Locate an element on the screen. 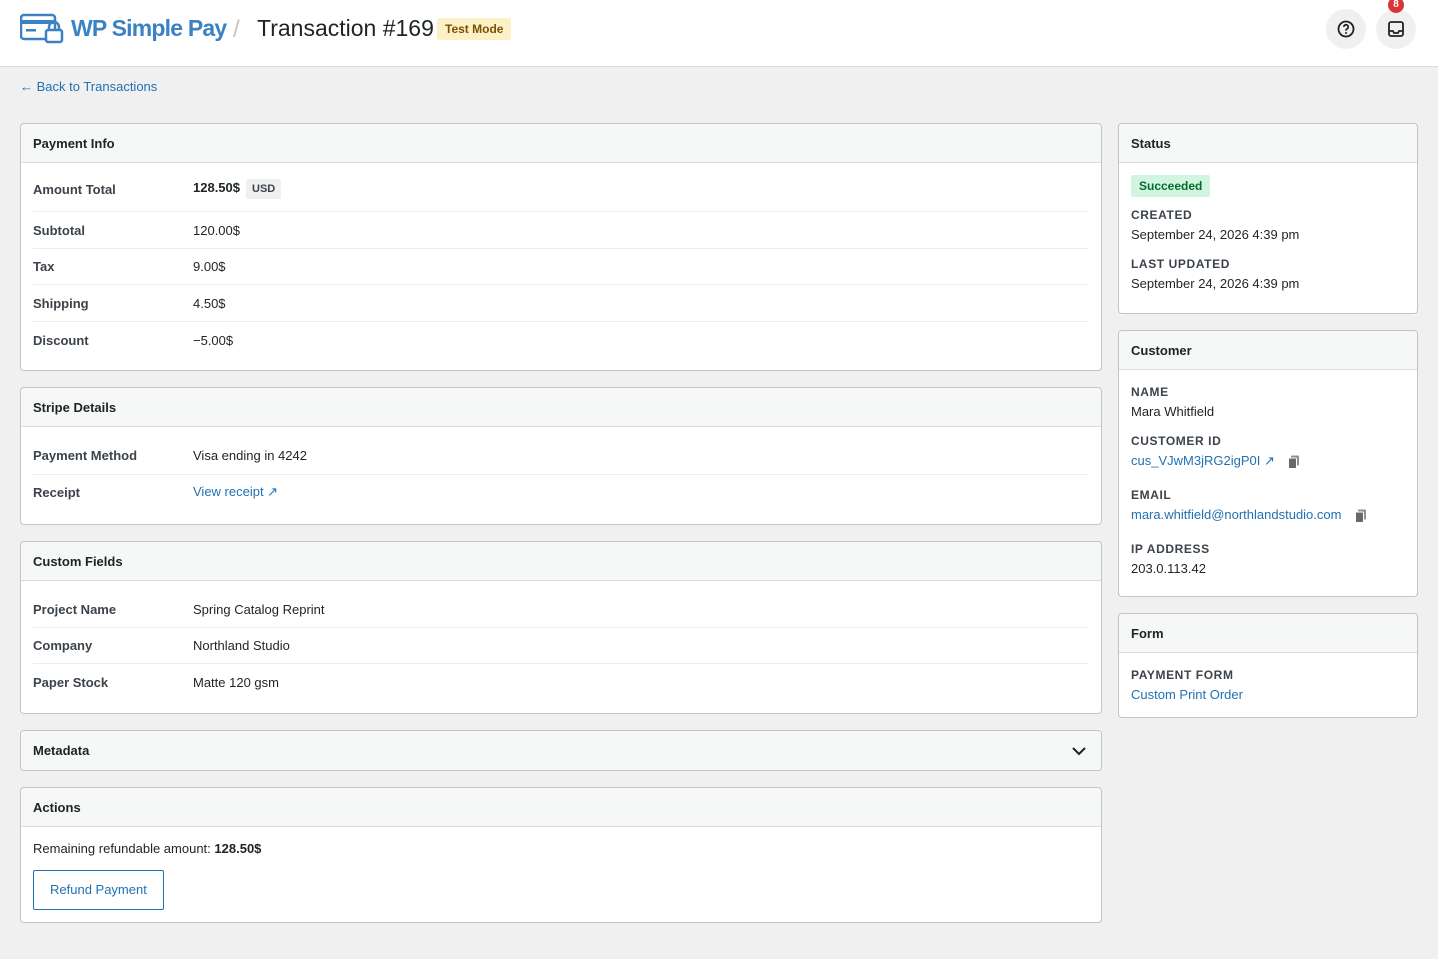 The height and width of the screenshot is (959, 1438). info-row: Paper Stock Matte 120 gsm is located at coordinates (561, 682).